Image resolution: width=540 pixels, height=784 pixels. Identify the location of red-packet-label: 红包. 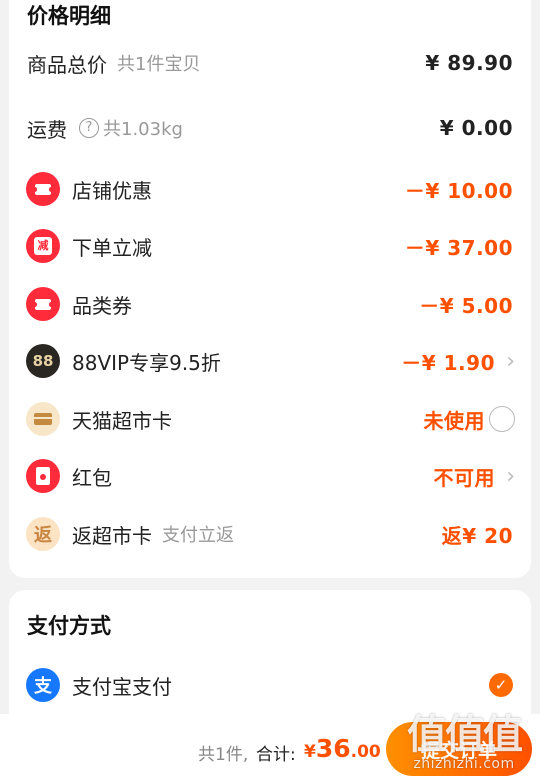
(92, 477).